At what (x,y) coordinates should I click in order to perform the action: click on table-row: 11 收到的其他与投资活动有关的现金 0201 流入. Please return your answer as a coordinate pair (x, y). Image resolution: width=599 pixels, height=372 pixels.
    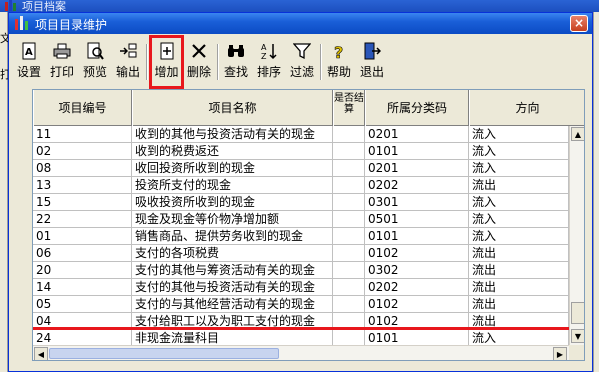
    Looking at the image, I should click on (301, 134).